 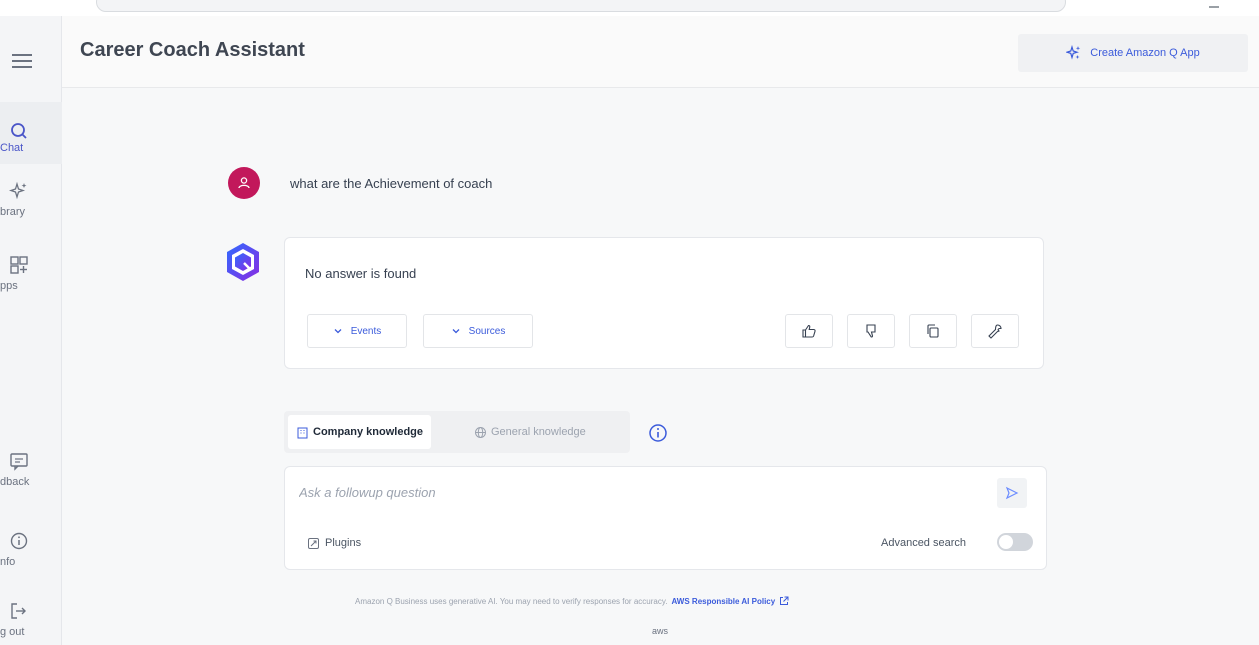 I want to click on feedback-icon, so click(x=19, y=462).